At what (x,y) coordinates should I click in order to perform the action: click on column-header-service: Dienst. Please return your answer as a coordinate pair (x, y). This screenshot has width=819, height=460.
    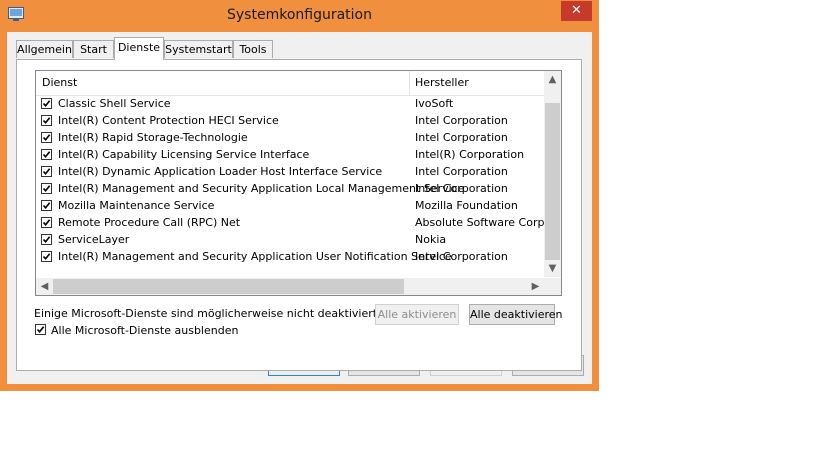
    Looking at the image, I should click on (59, 82).